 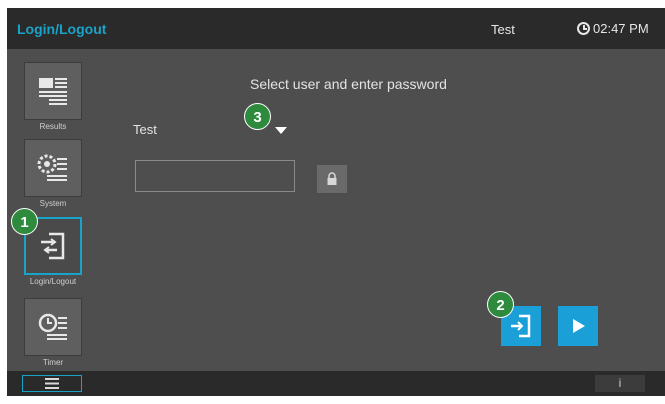 I want to click on sidebar-item-results: Results, so click(x=53, y=96).